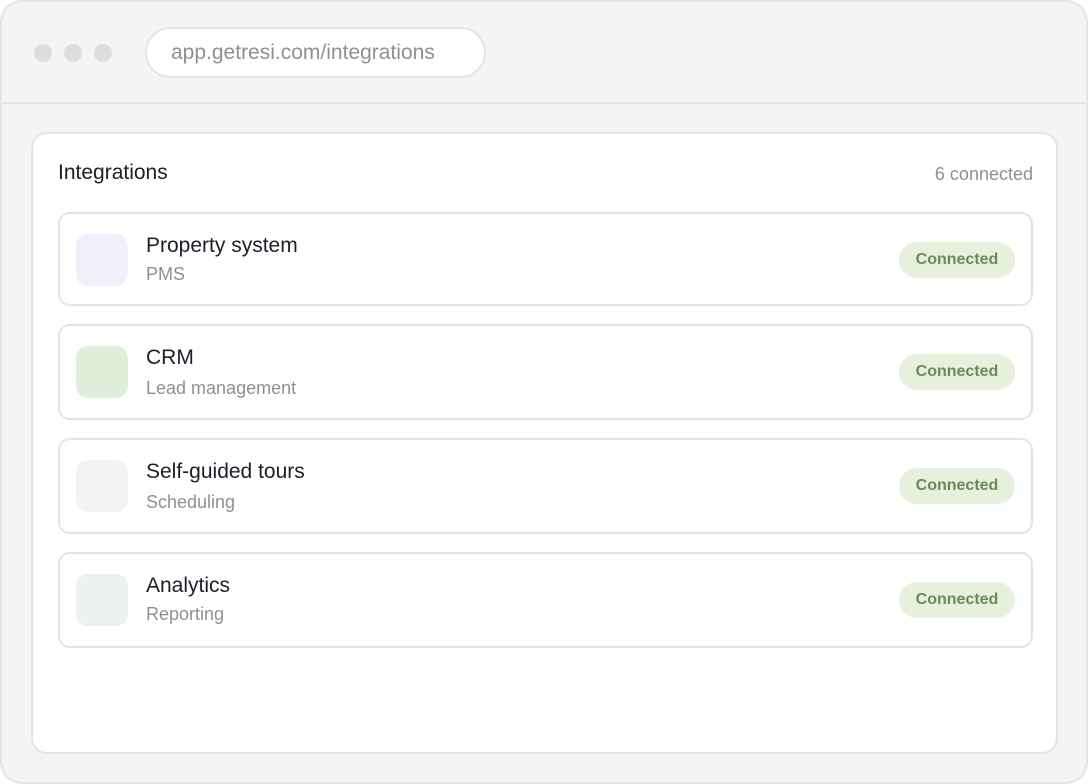 The image size is (1088, 784). I want to click on integration-subtitle: Lead management, so click(221, 388).